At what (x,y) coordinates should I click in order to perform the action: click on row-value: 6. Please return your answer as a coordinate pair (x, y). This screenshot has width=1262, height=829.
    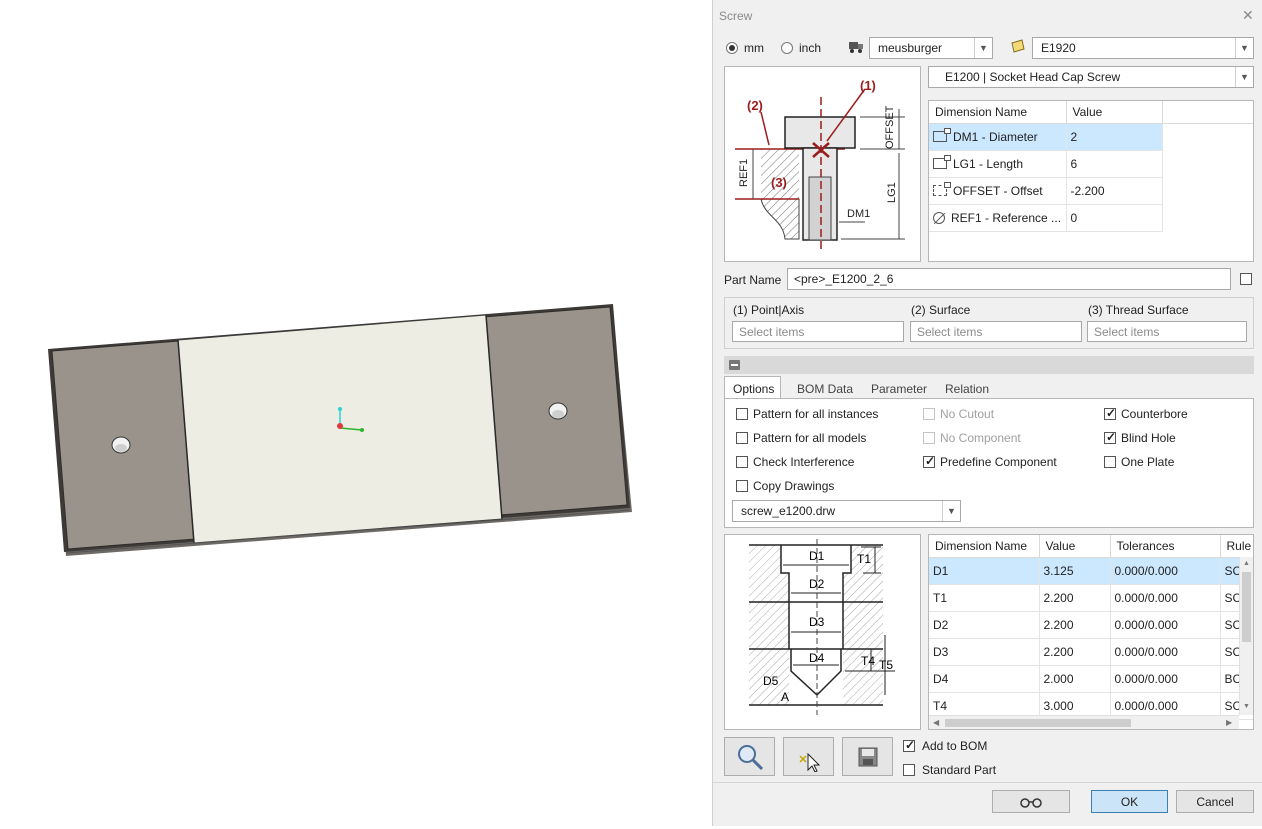
    Looking at the image, I should click on (1114, 164).